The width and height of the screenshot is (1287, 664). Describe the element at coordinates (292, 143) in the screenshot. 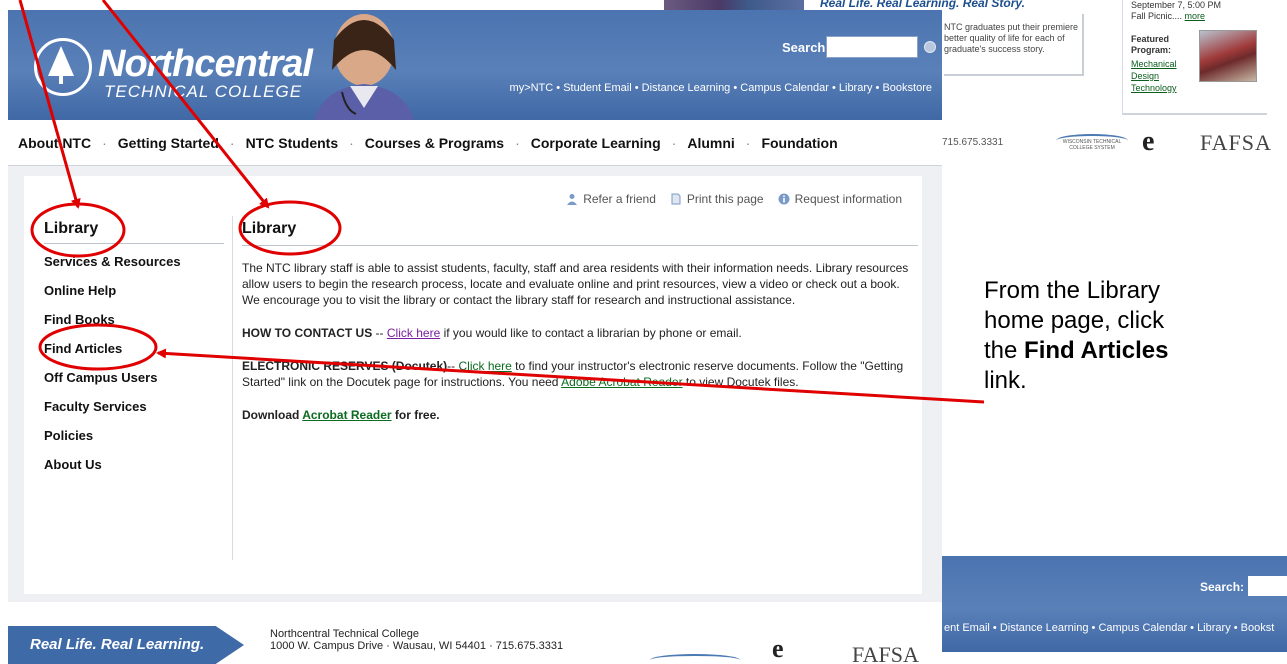

I see `nav-ntc-students: NTC Students` at that location.